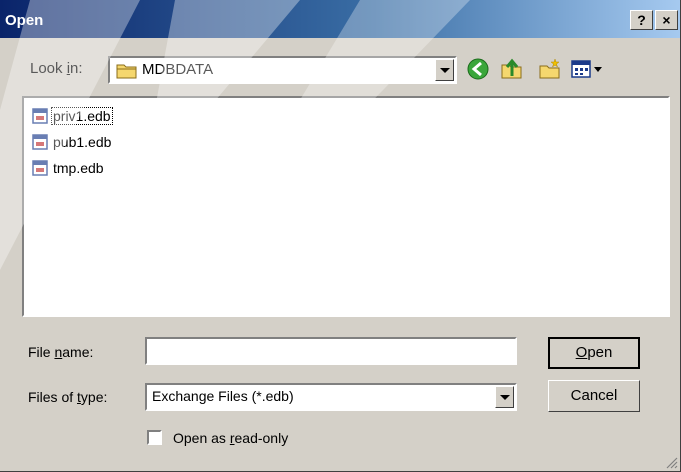  What do you see at coordinates (82, 142) in the screenshot?
I see `file-name: pub1.edb` at bounding box center [82, 142].